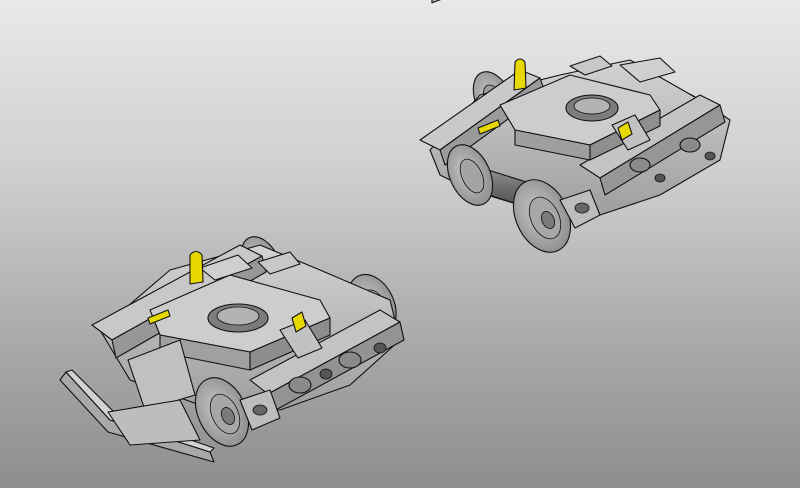 This screenshot has height=488, width=800. Describe the element at coordinates (248, 328) in the screenshot. I see `bogie-frame-lower` at that location.